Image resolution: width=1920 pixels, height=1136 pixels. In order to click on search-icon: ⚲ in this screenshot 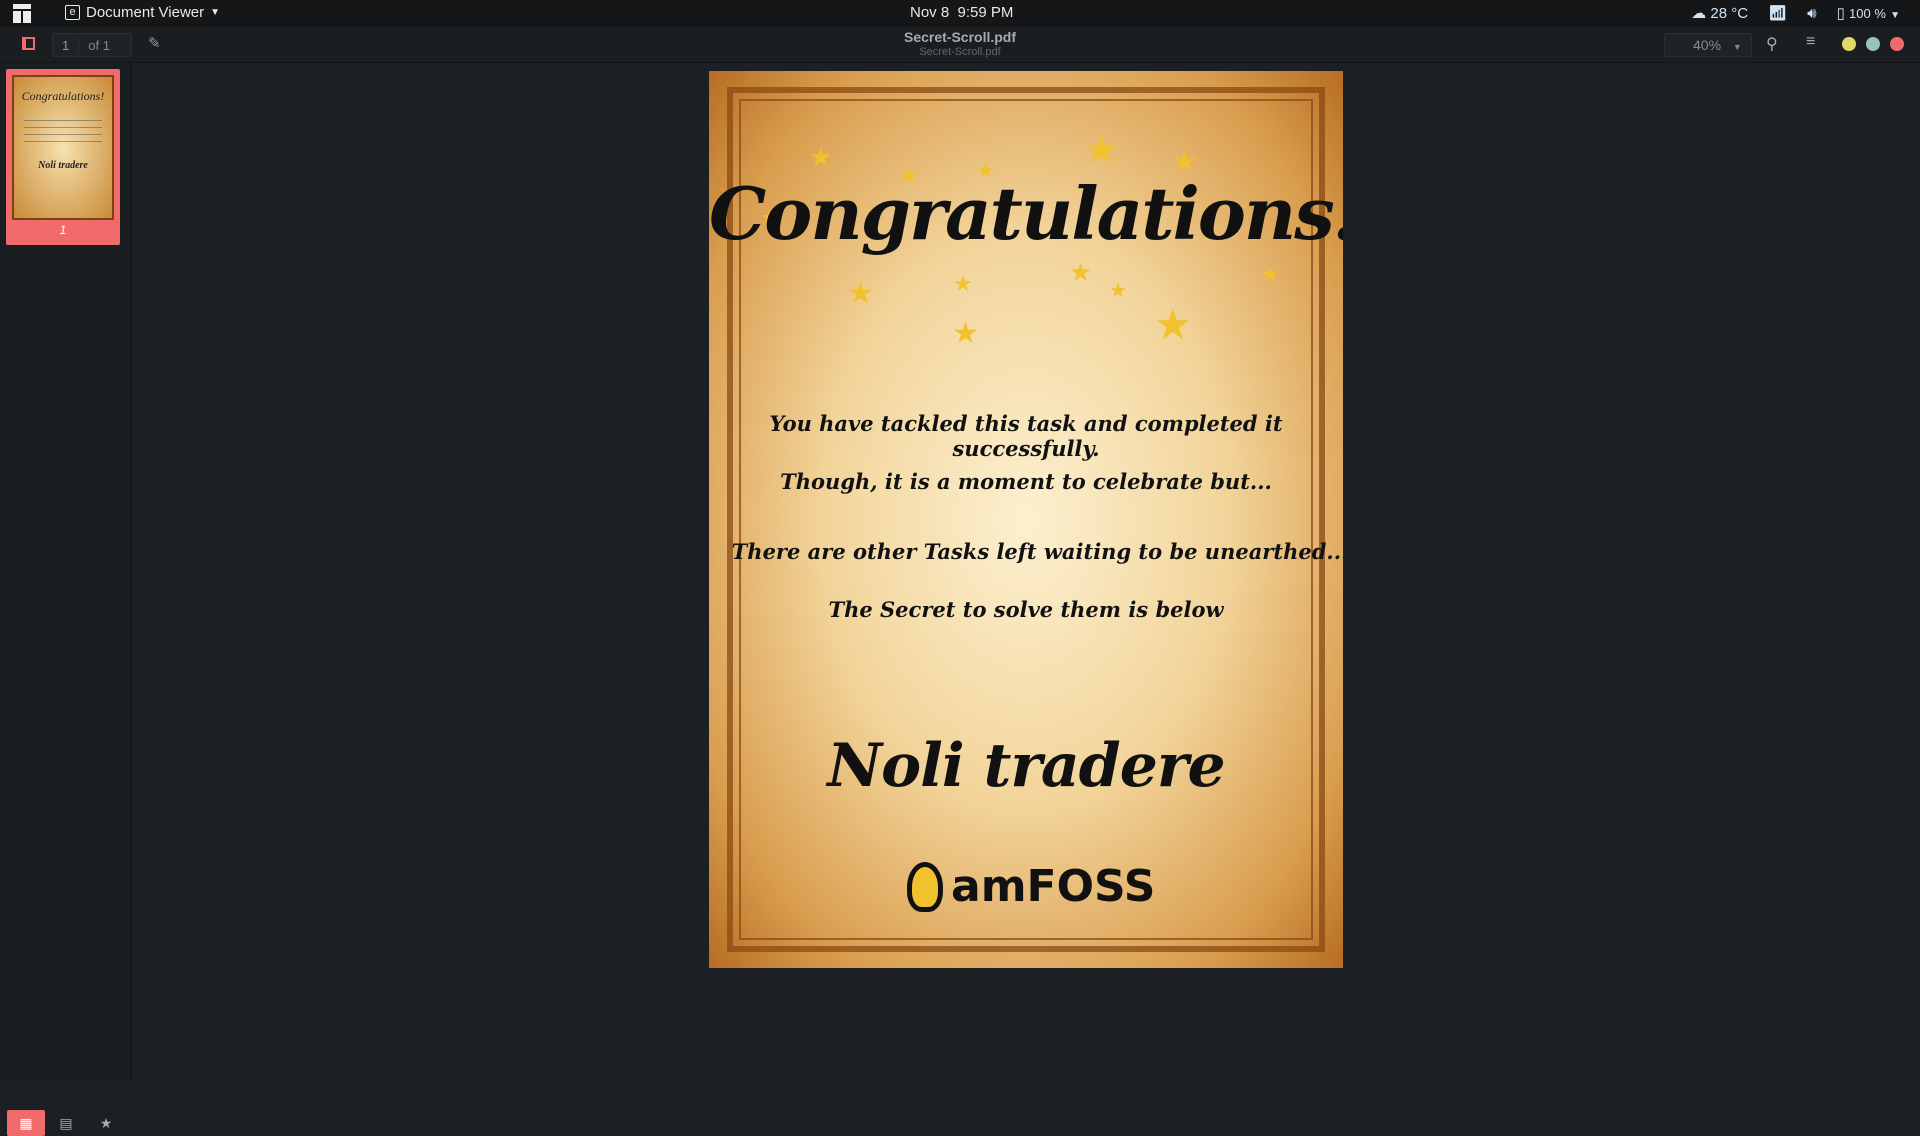, I will do `click(1772, 44)`.